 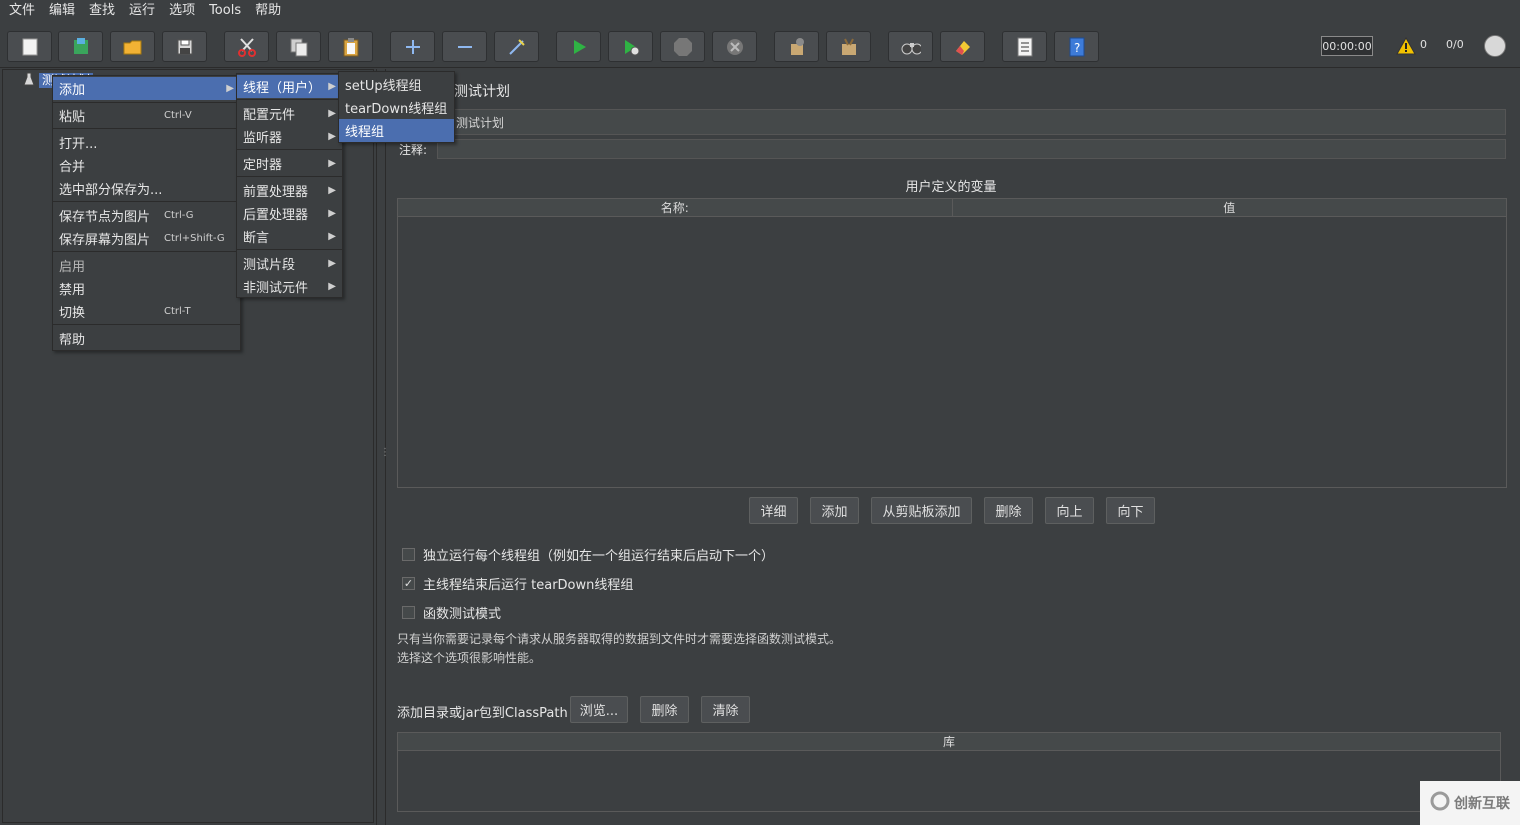 What do you see at coordinates (289, 136) in the screenshot?
I see `add-listener: 监听器 ▶` at bounding box center [289, 136].